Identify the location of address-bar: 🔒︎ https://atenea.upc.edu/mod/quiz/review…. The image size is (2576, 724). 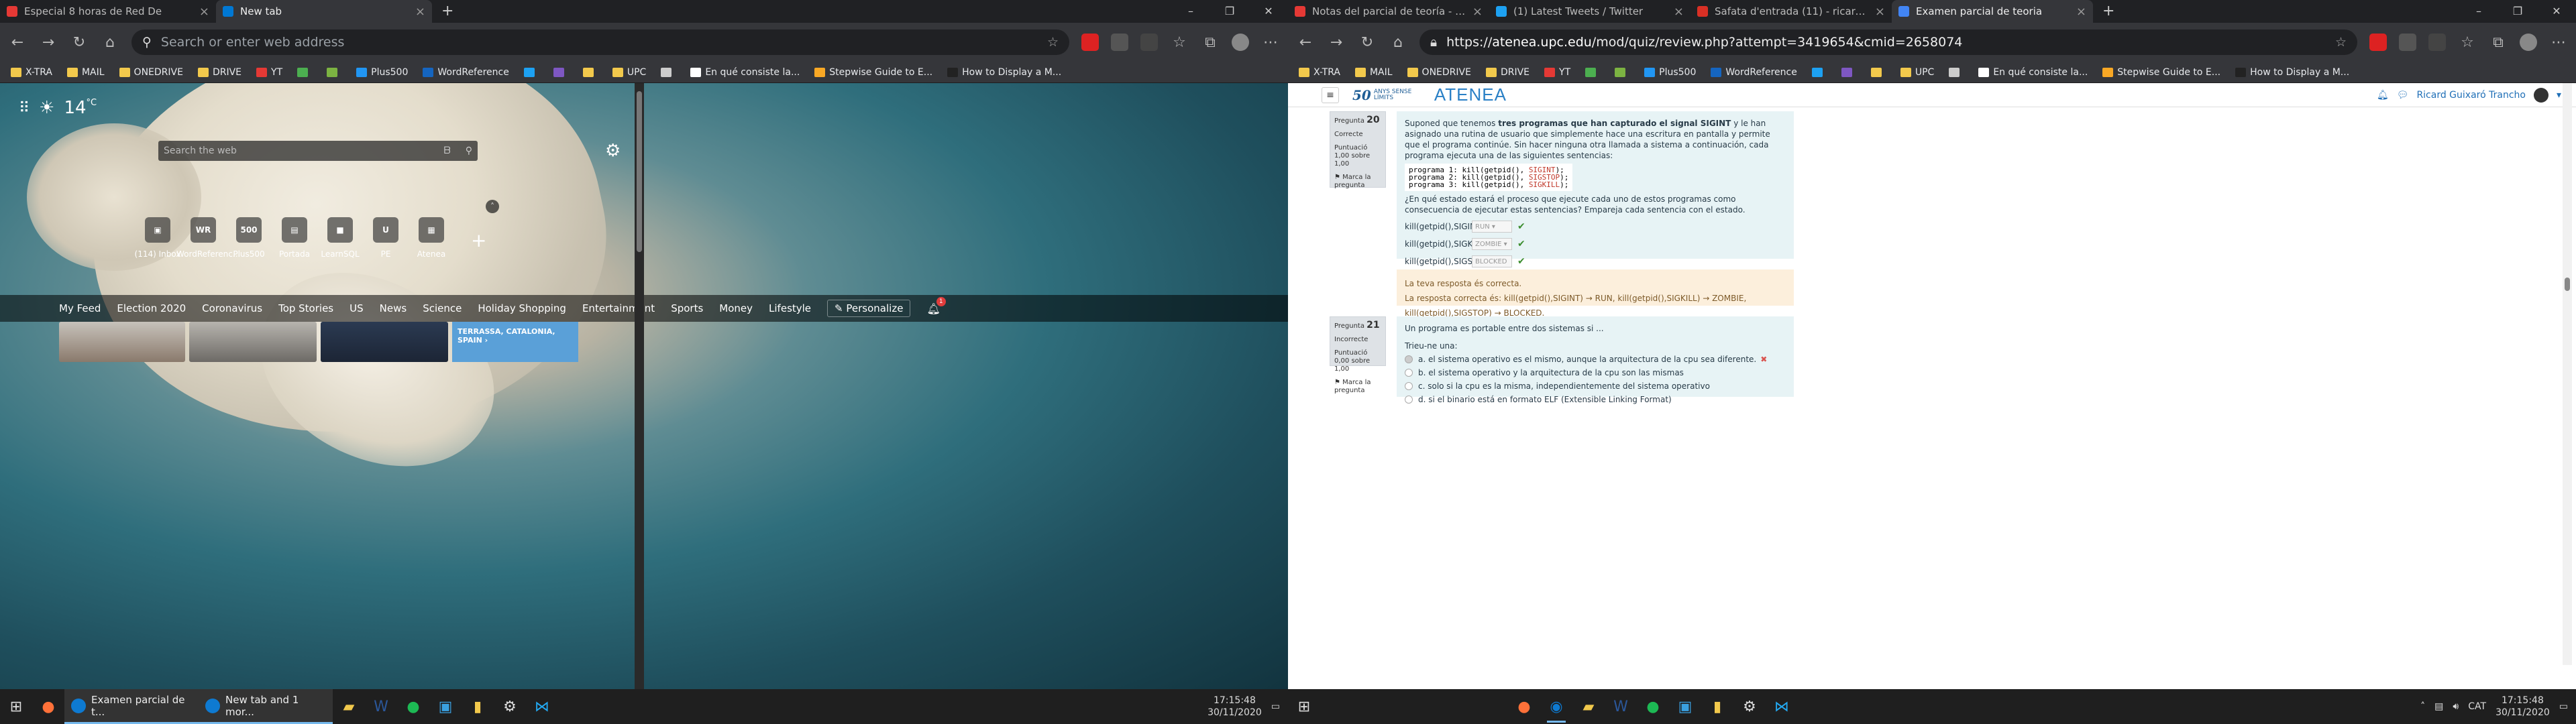
(1888, 42).